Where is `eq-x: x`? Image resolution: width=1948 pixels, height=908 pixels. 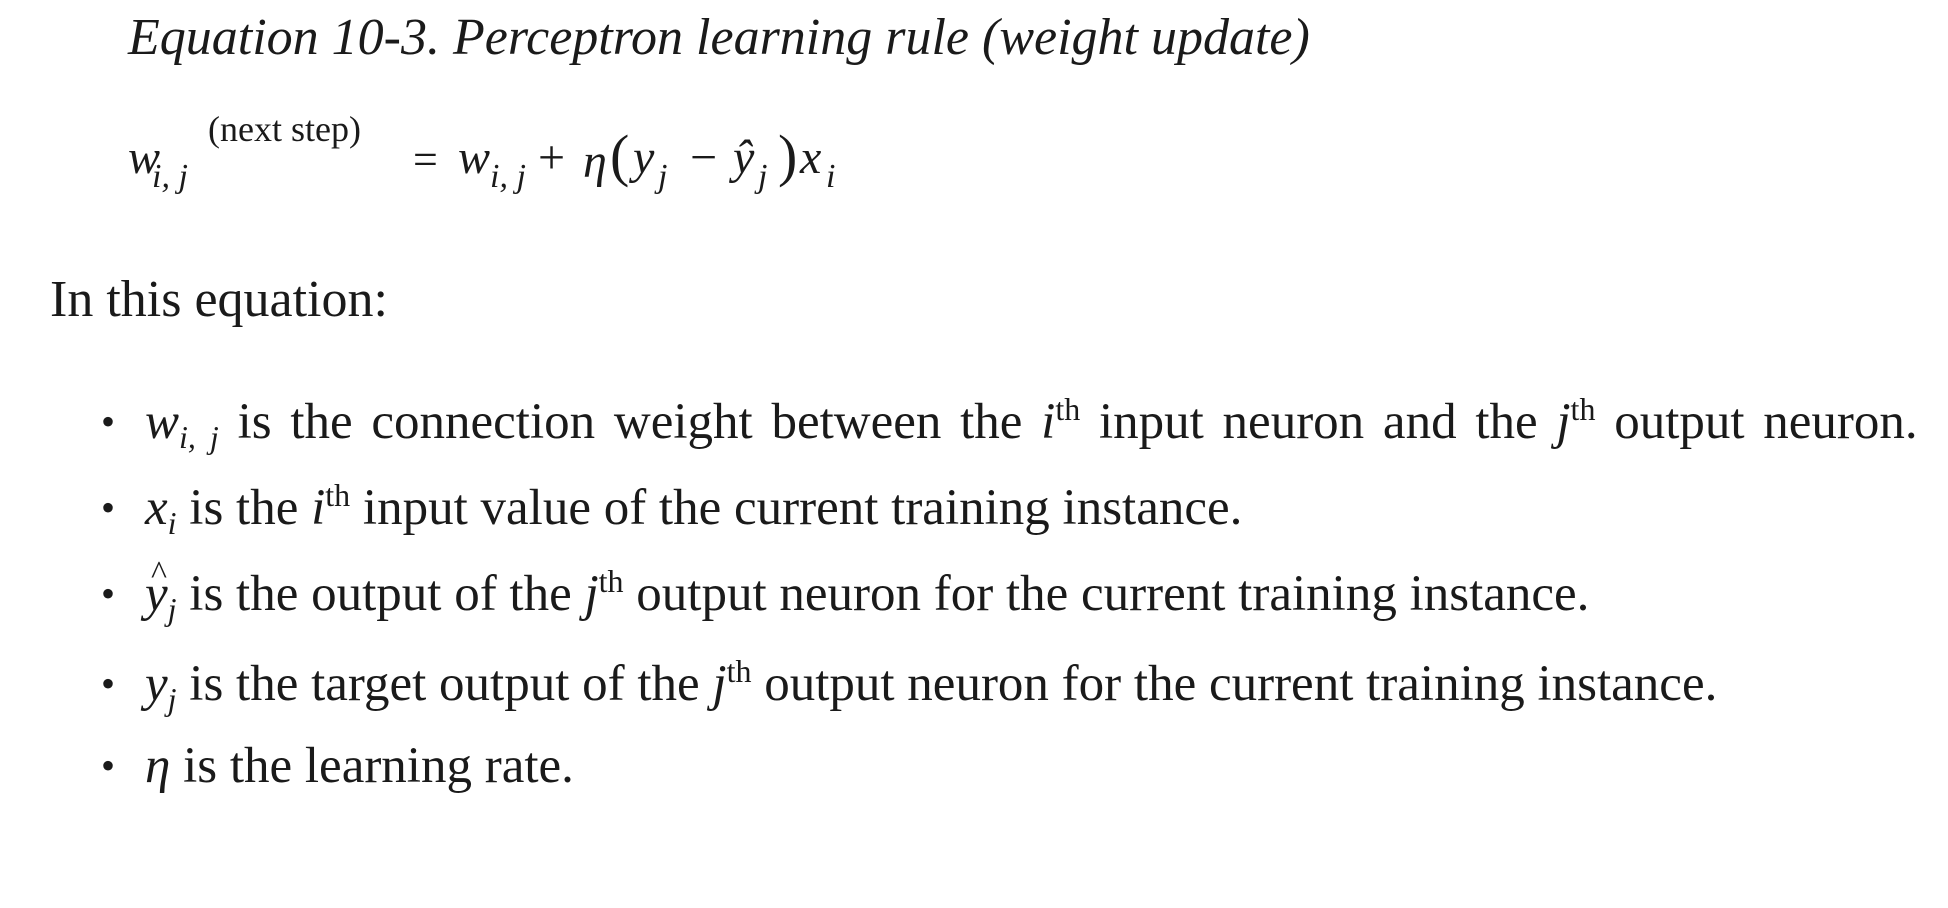 eq-x: x is located at coordinates (811, 157).